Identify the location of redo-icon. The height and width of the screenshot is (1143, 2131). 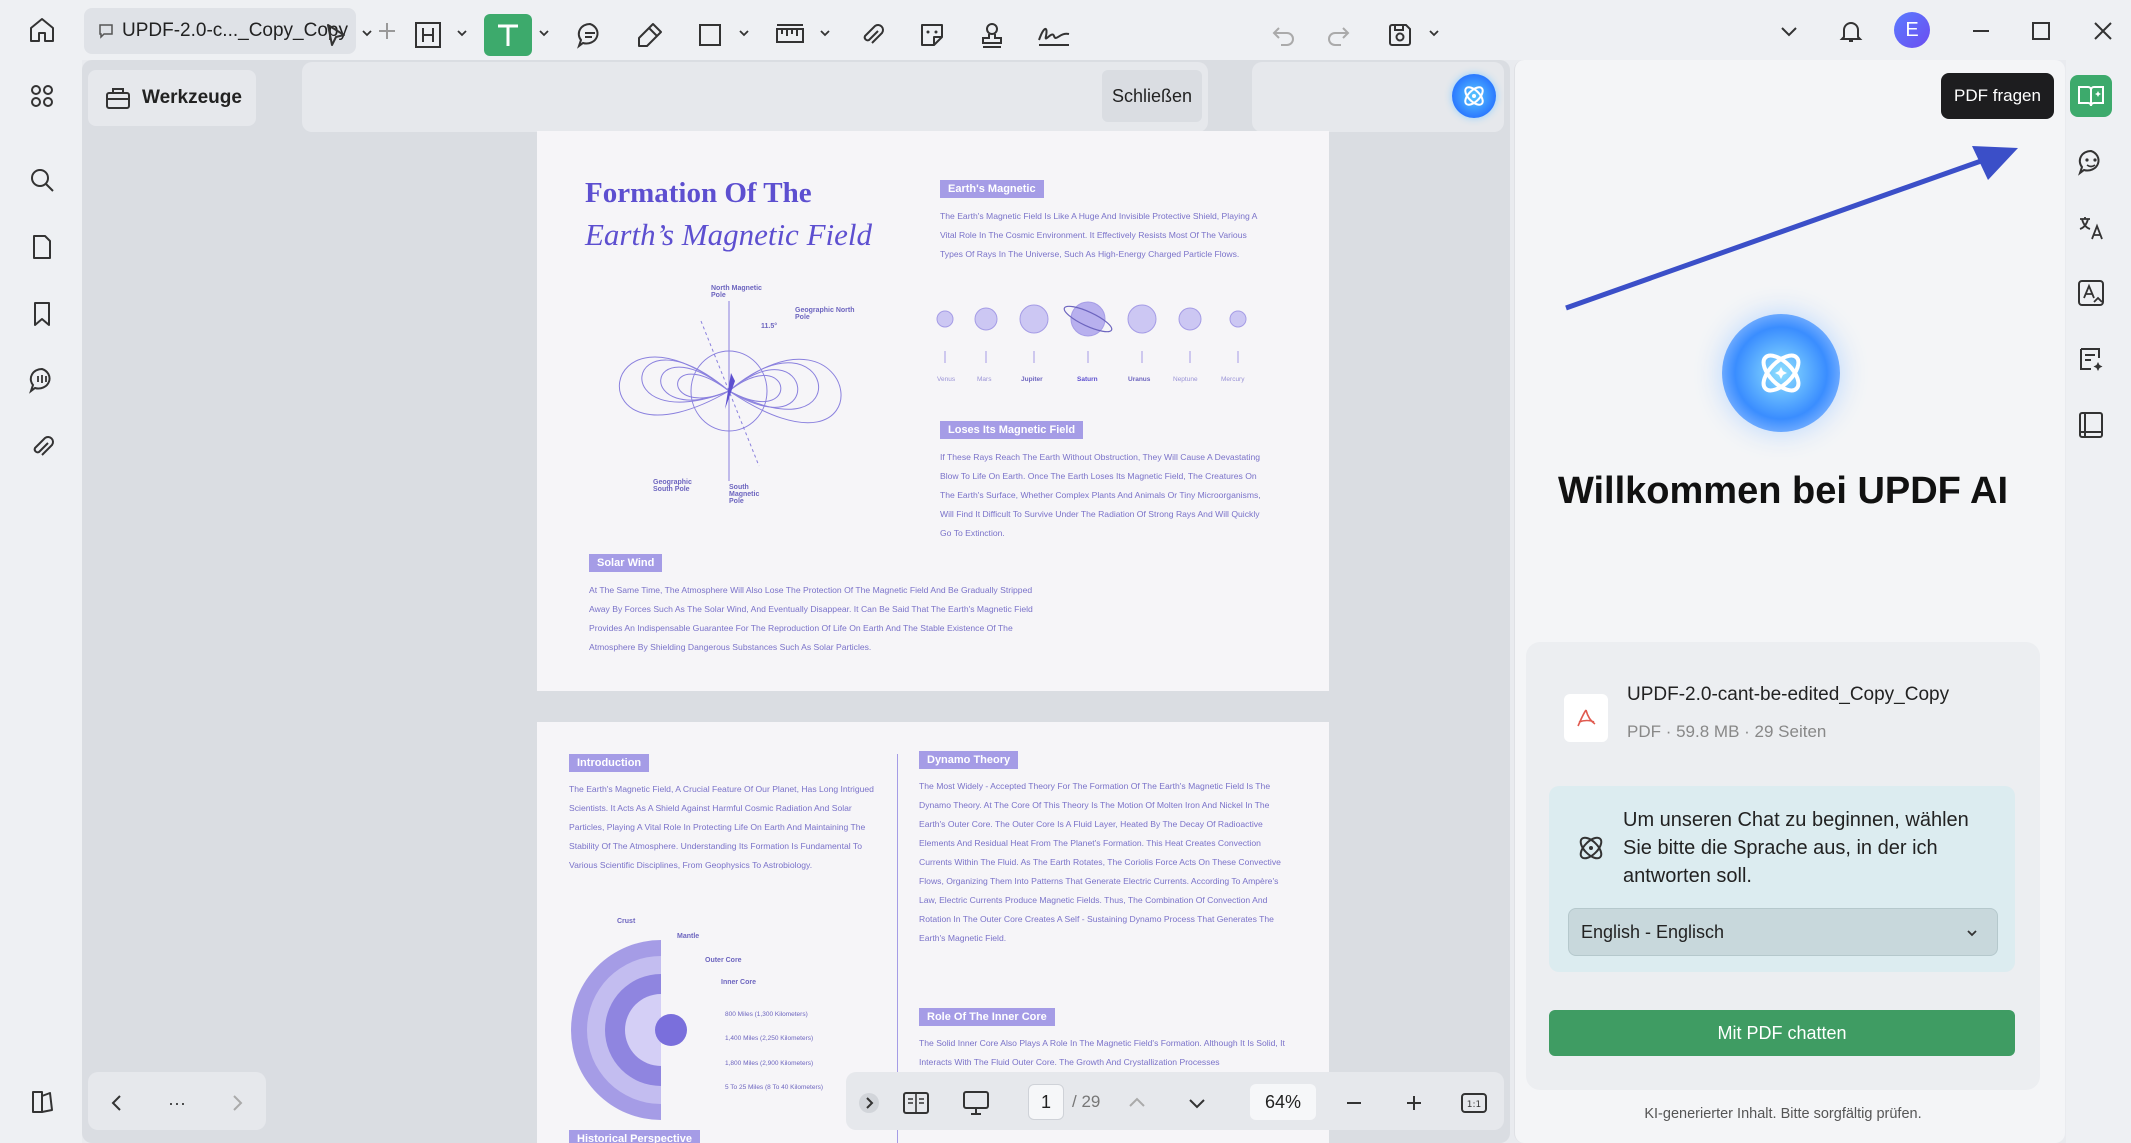
(1338, 35).